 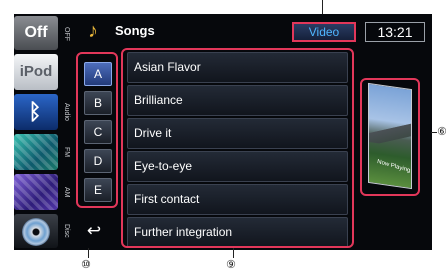 I want to click on side-label-am: AM, so click(x=66, y=192).